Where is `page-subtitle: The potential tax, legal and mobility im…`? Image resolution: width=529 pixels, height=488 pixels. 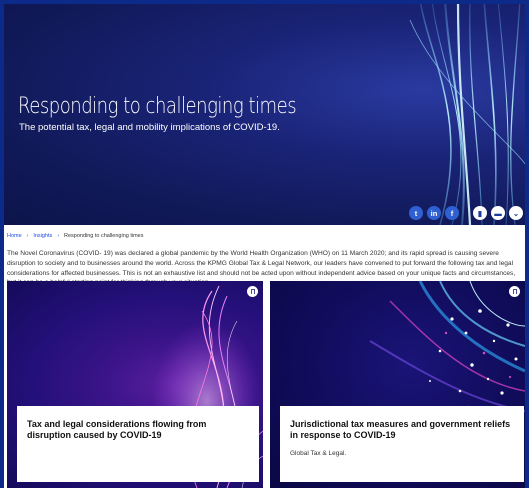 page-subtitle: The potential tax, legal and mobility im… is located at coordinates (149, 127).